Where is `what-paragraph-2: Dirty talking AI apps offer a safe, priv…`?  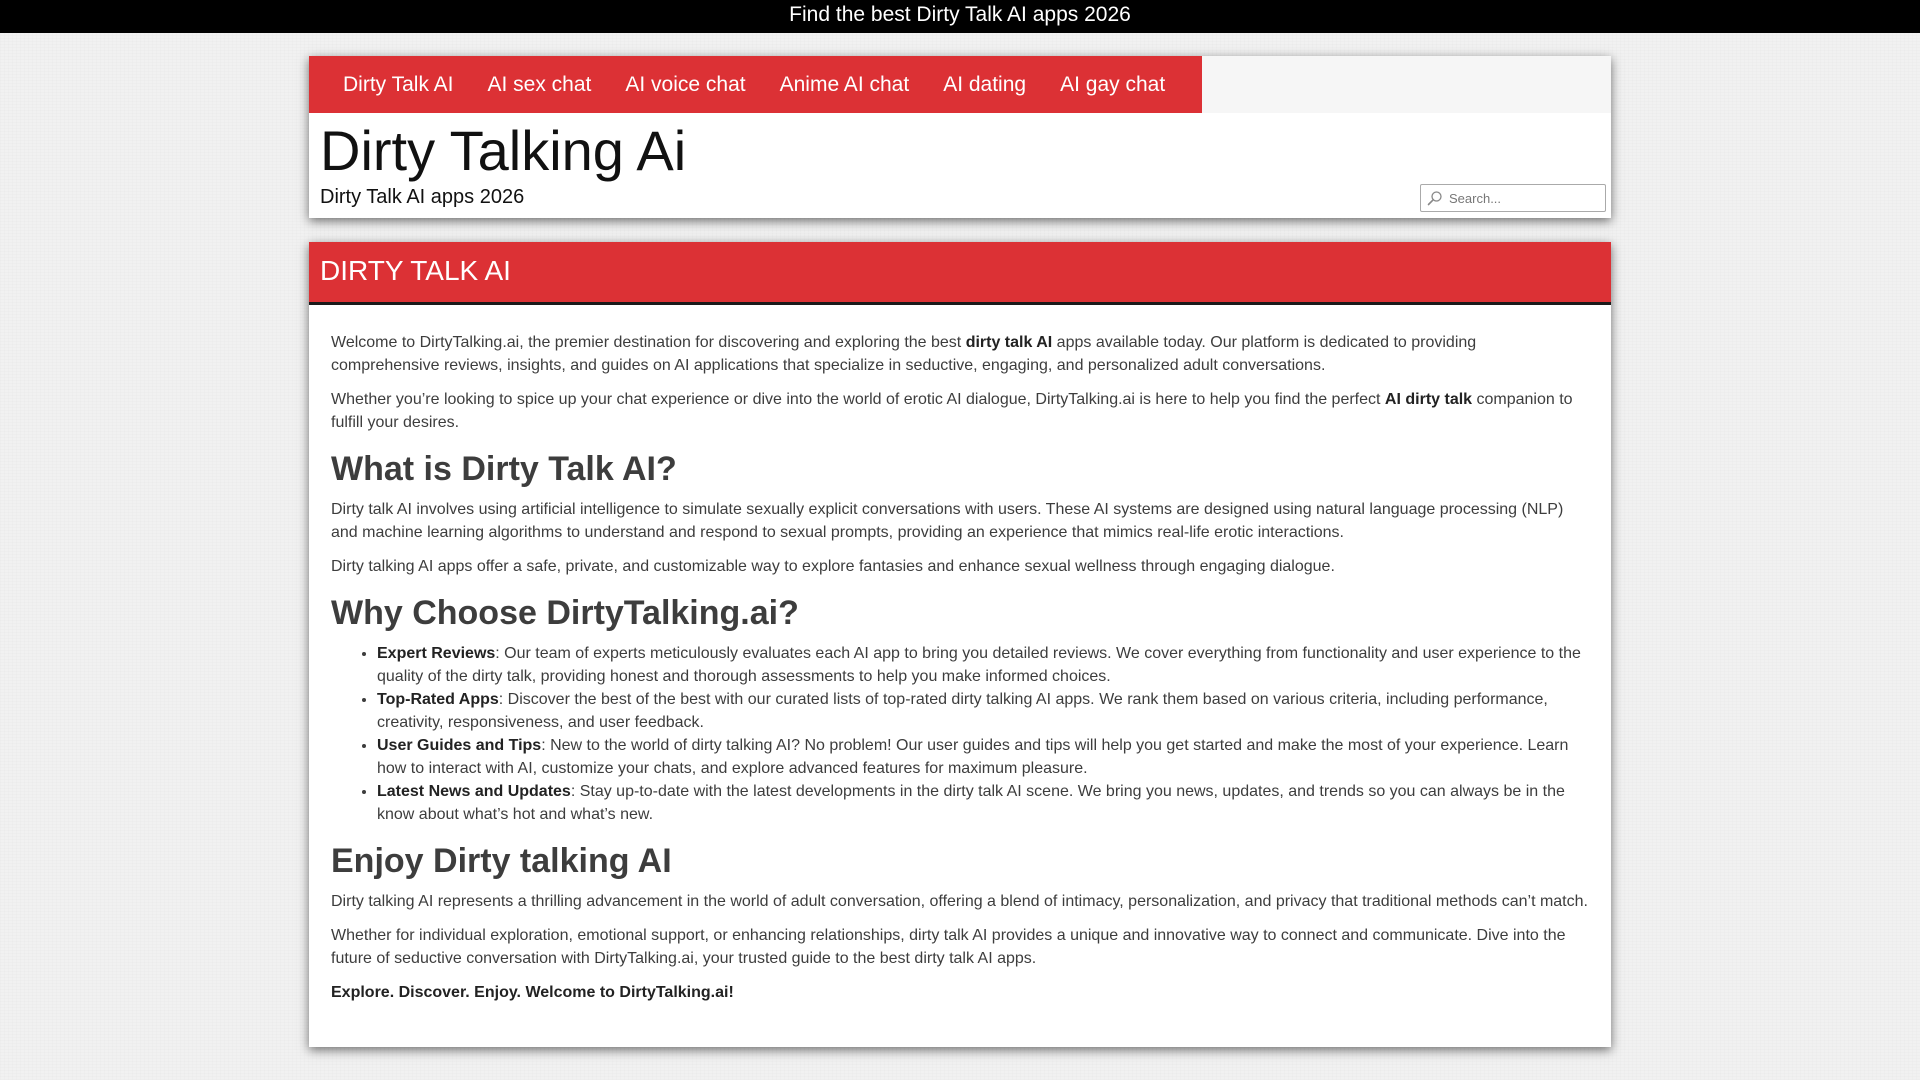 what-paragraph-2: Dirty talking AI apps offer a safe, priv… is located at coordinates (833, 566).